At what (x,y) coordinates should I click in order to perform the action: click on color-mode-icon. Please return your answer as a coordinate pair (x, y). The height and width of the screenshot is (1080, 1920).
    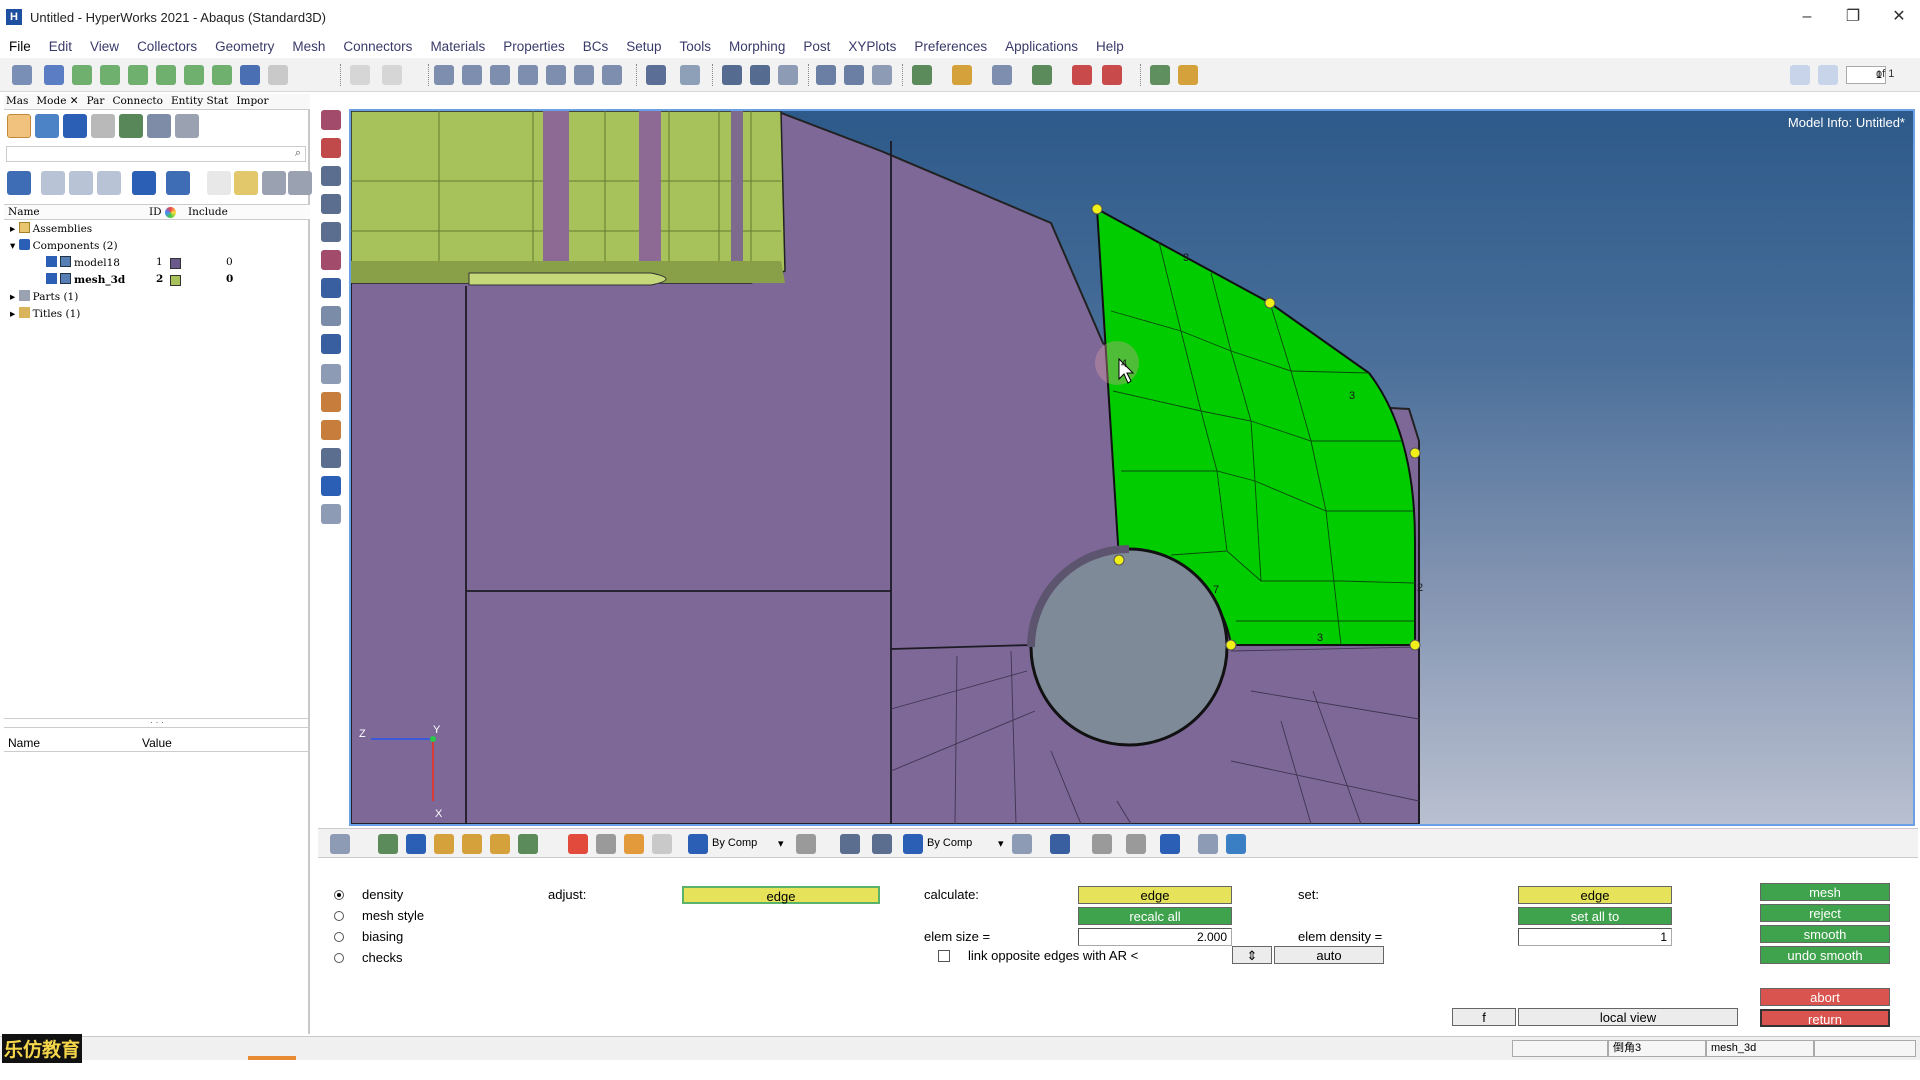
    Looking at the image, I should click on (698, 844).